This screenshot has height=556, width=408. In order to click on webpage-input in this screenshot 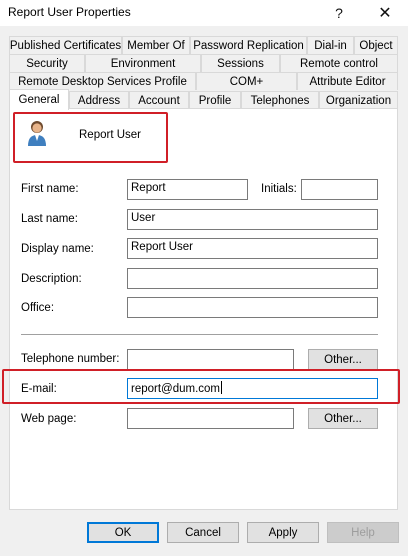, I will do `click(210, 418)`.